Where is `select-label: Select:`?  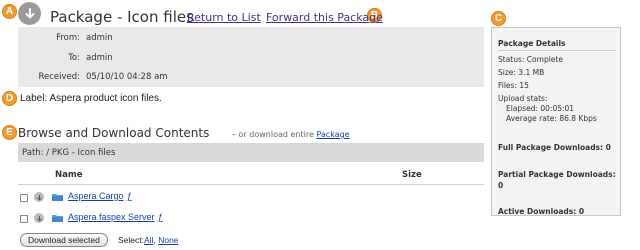
select-label: Select: is located at coordinates (131, 240).